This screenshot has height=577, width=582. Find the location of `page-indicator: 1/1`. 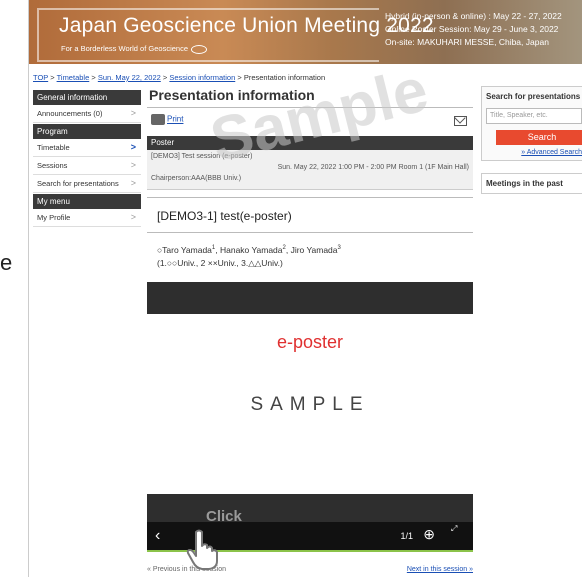

page-indicator: 1/1 is located at coordinates (406, 536).